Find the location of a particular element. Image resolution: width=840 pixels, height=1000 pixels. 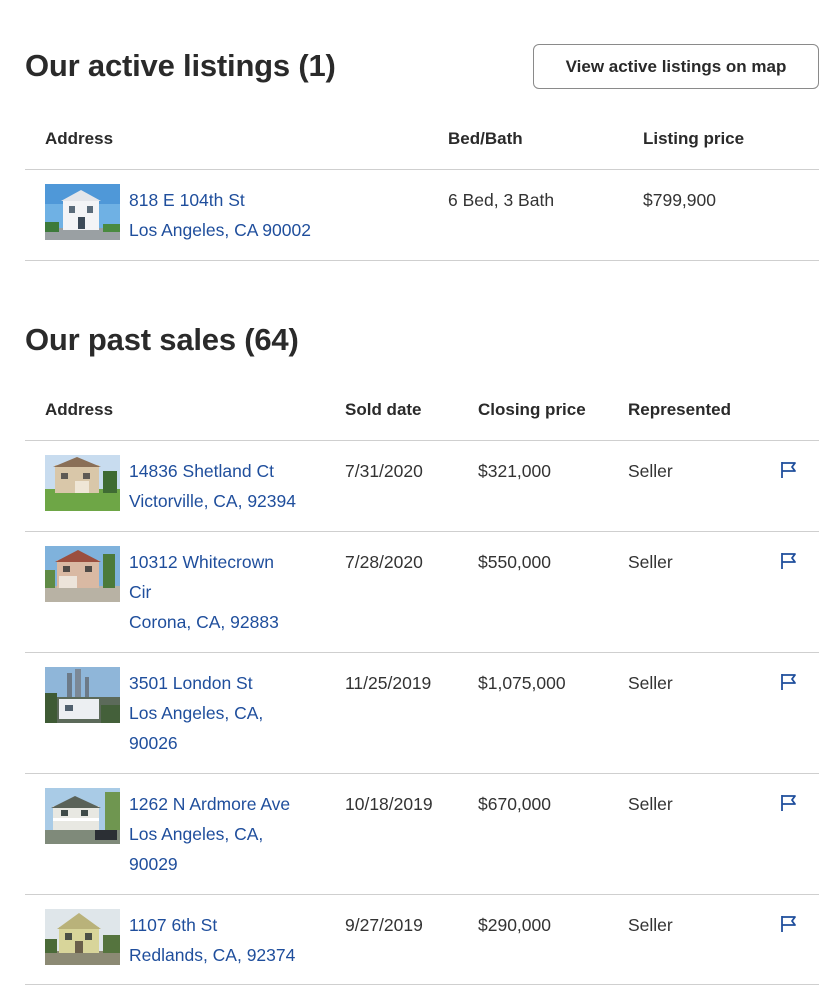

street: 3501 London St is located at coordinates (191, 683).